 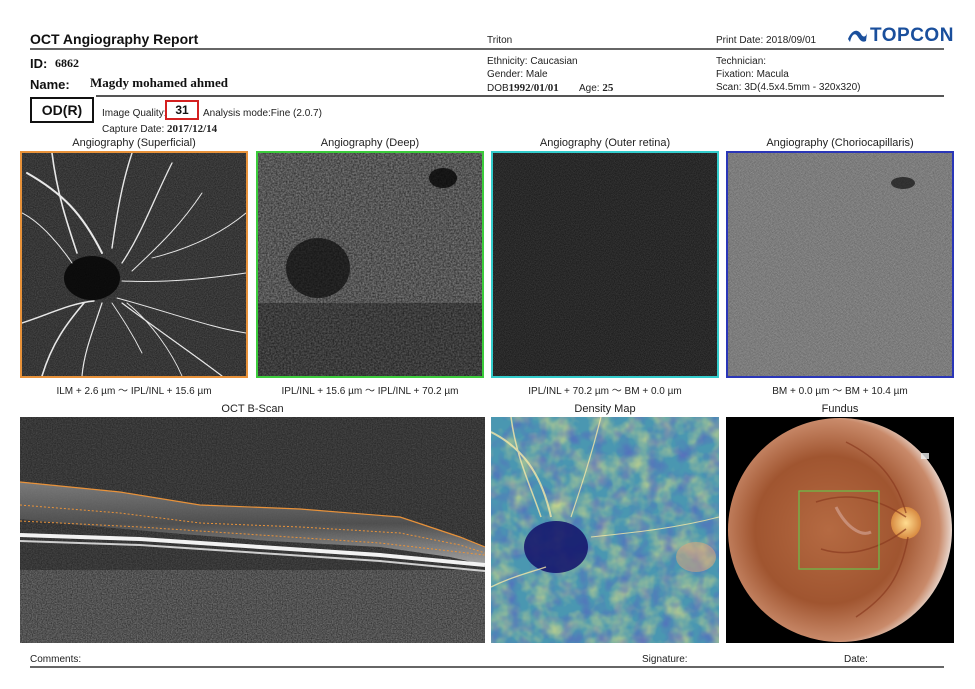 I want to click on print-date: Print Date: 2018/09/01, so click(x=766, y=40).